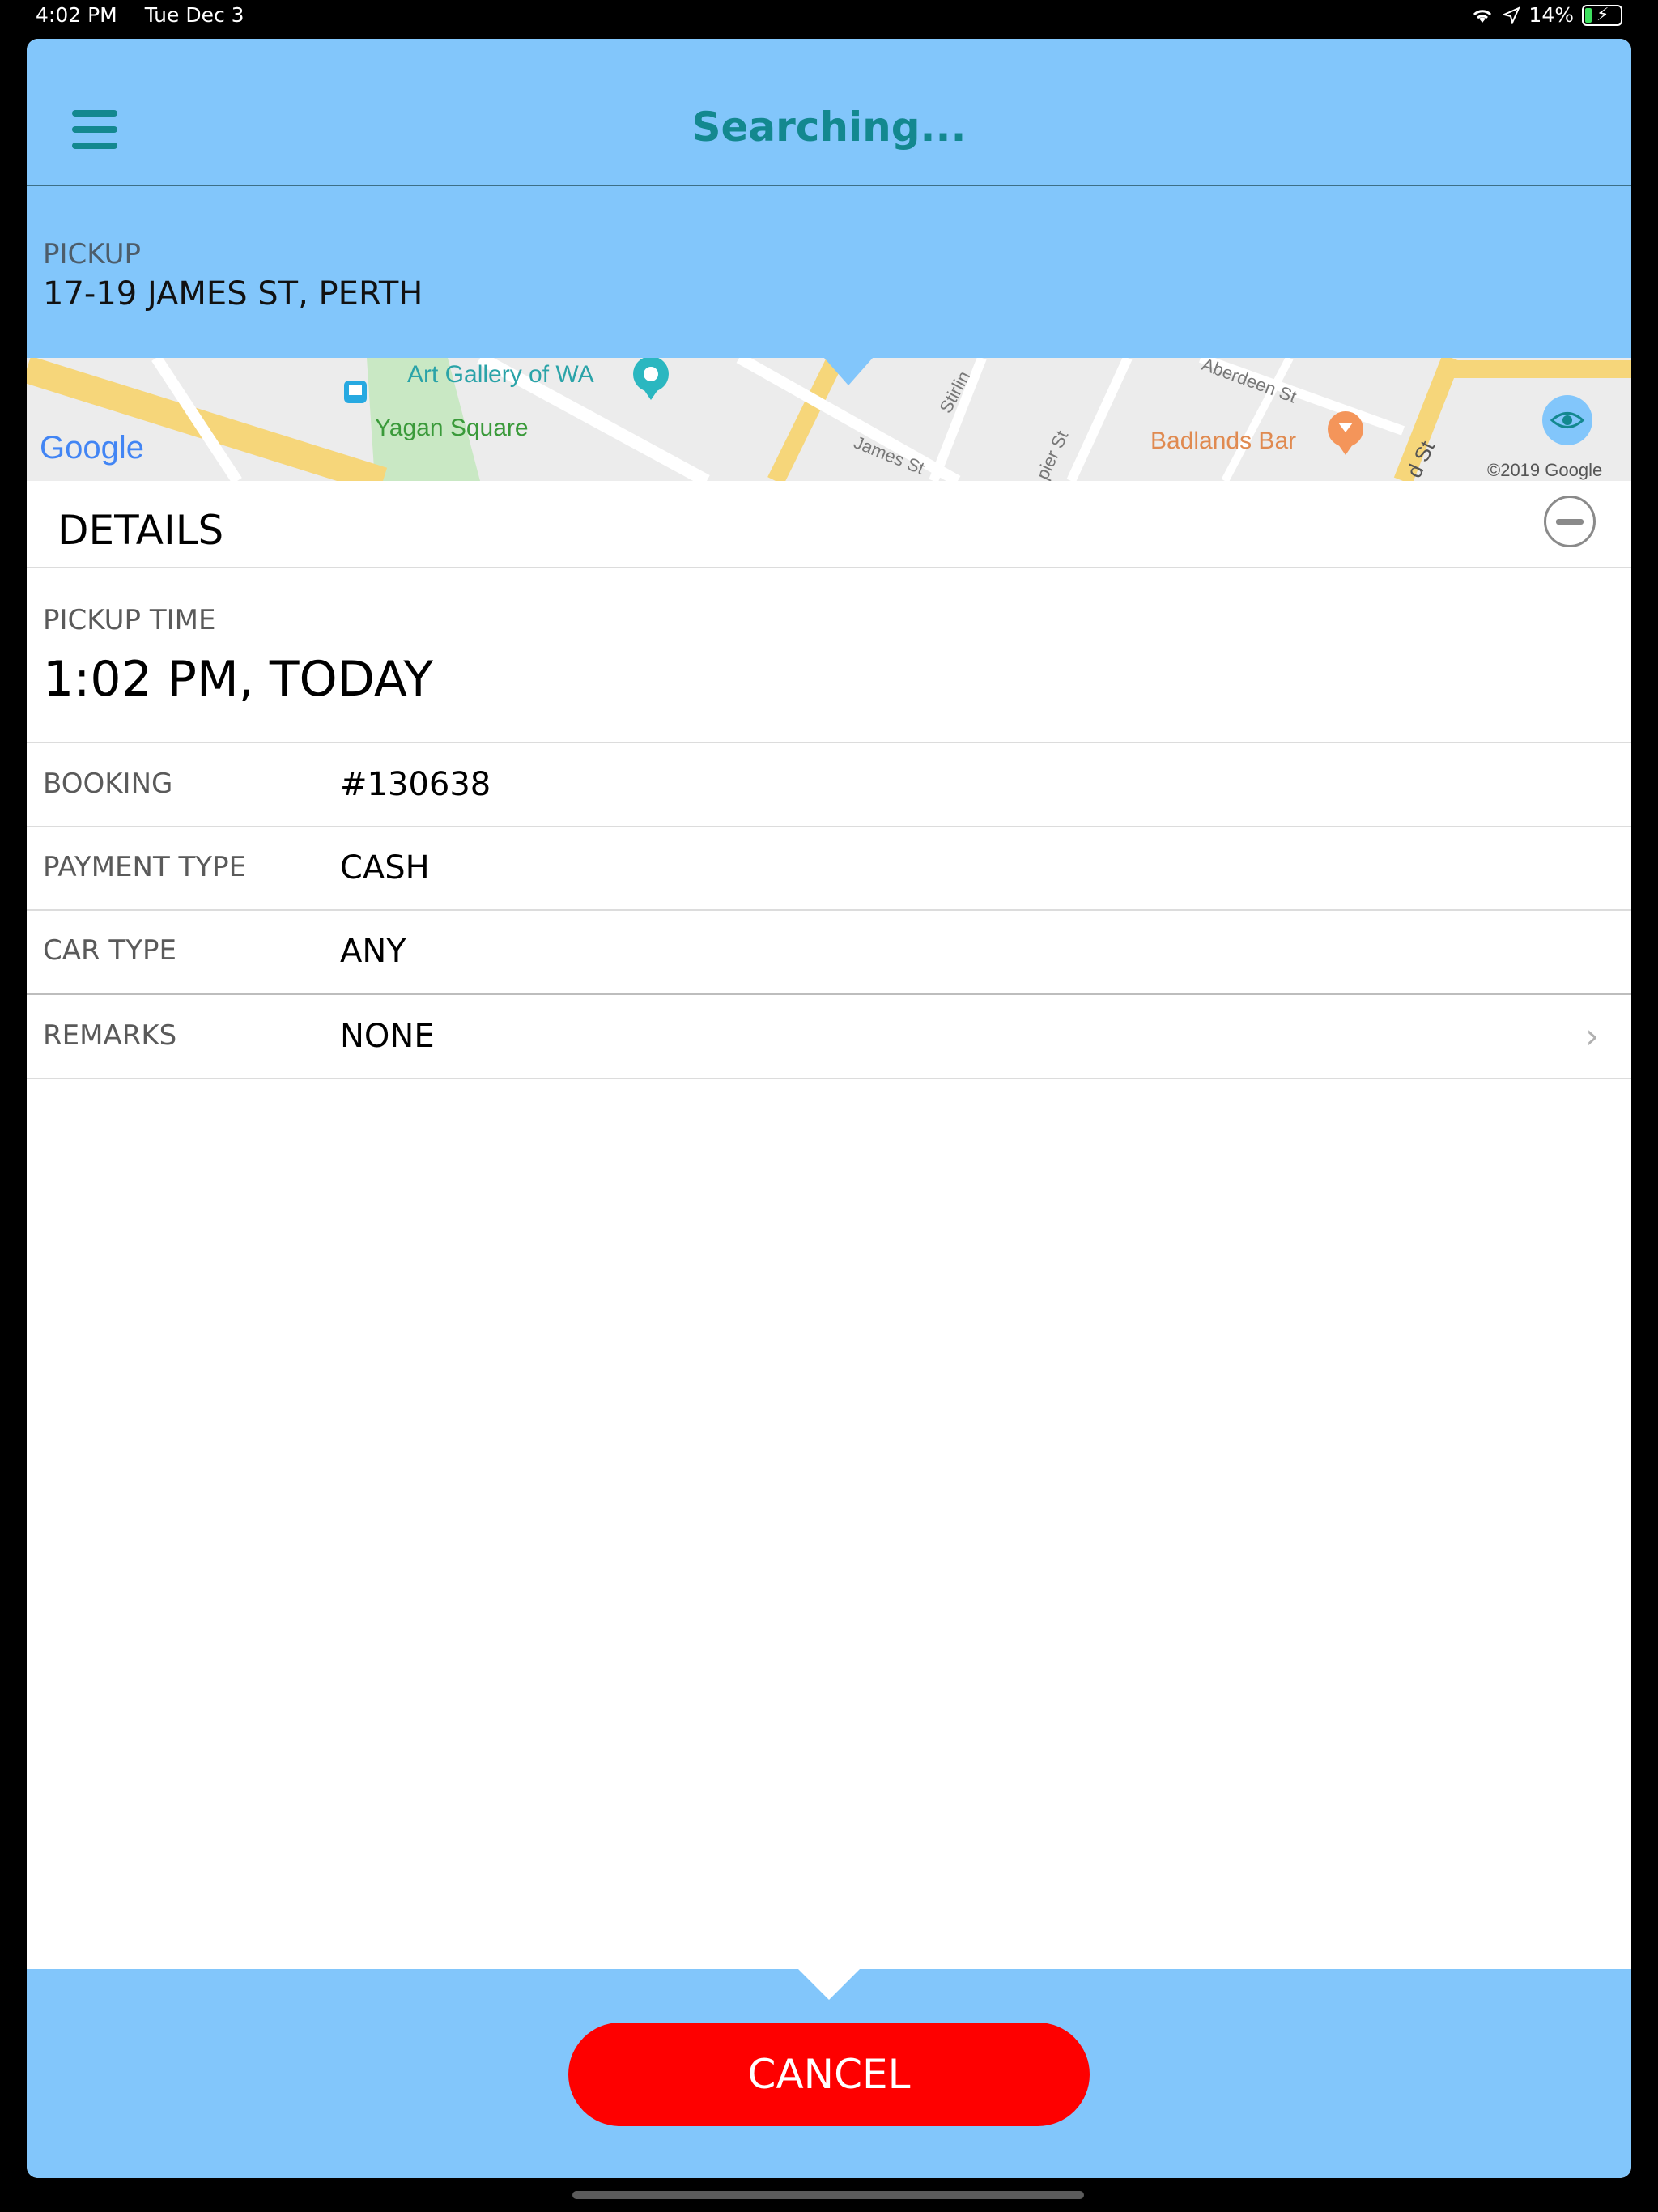 The image size is (1658, 2212). I want to click on payment-type-row: PAYMENT TYPE CASH, so click(829, 869).